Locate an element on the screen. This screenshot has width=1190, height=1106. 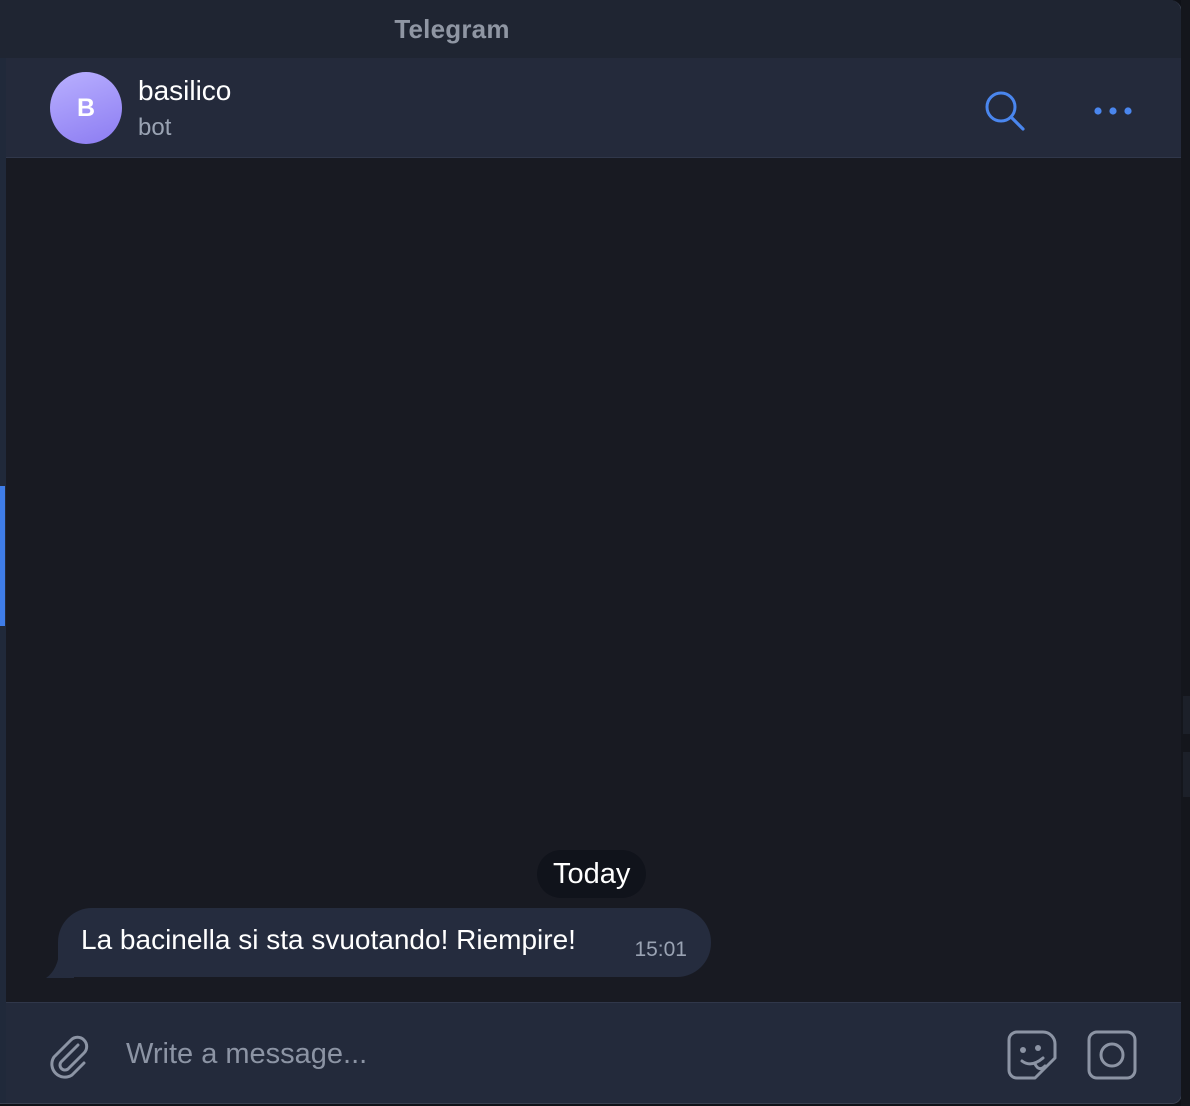
avatar: B is located at coordinates (86, 108).